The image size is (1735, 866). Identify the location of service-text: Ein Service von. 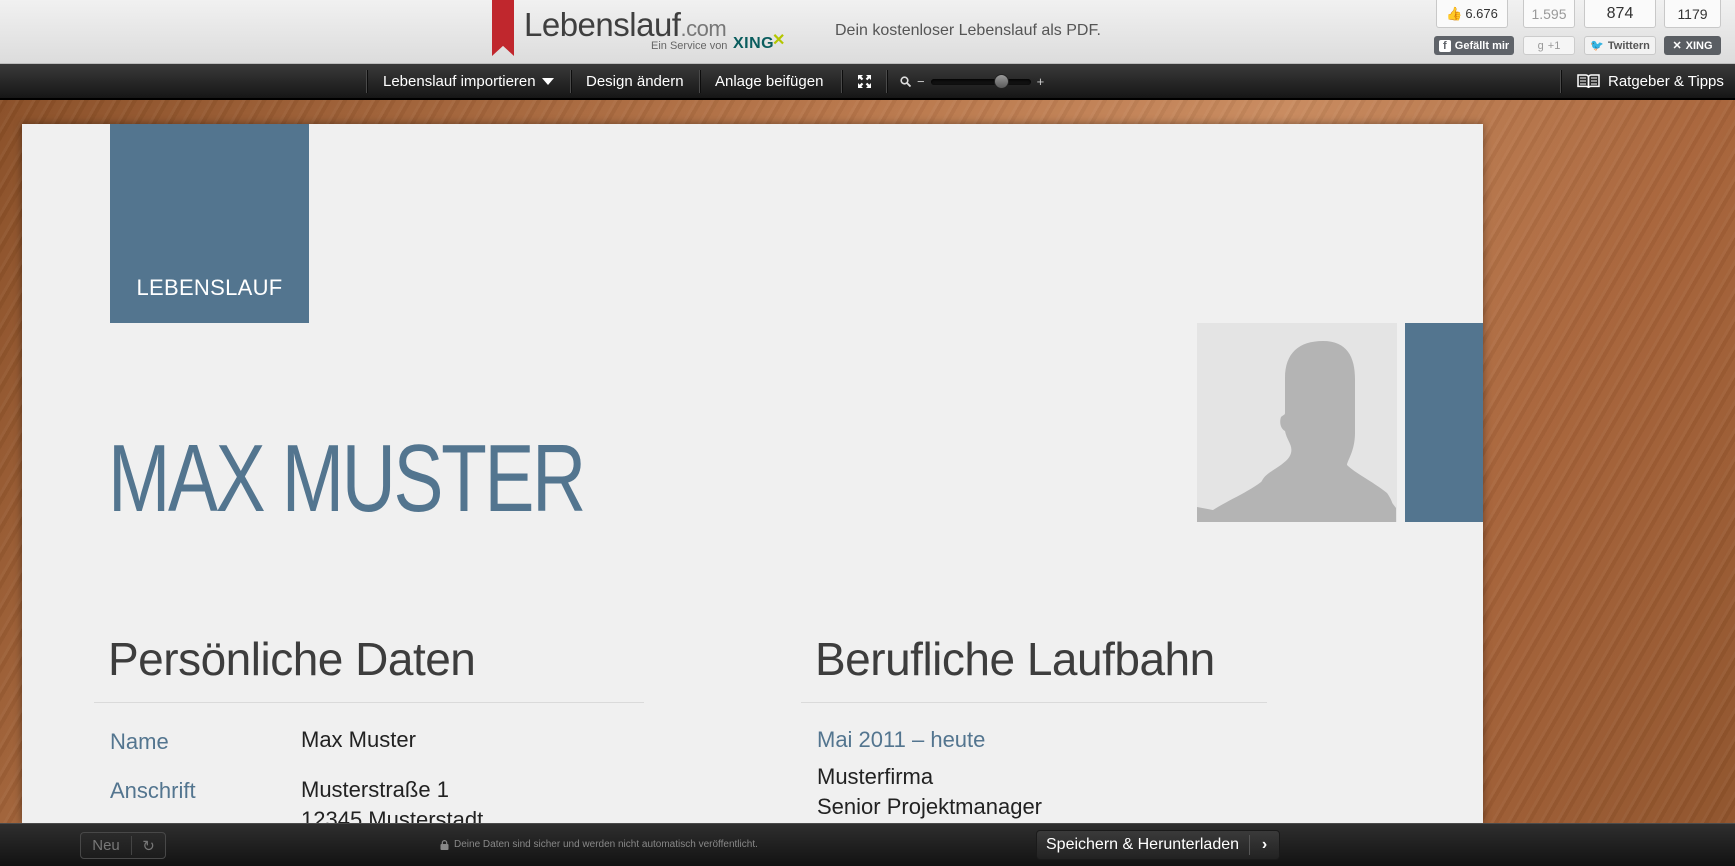
(689, 46).